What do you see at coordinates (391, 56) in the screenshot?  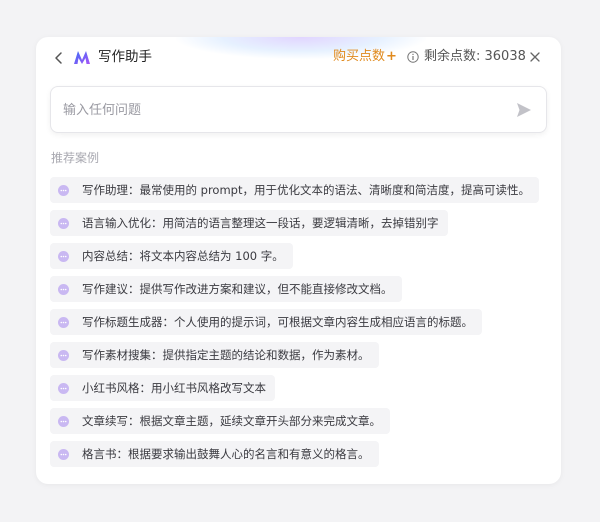 I see `plus-icon: +` at bounding box center [391, 56].